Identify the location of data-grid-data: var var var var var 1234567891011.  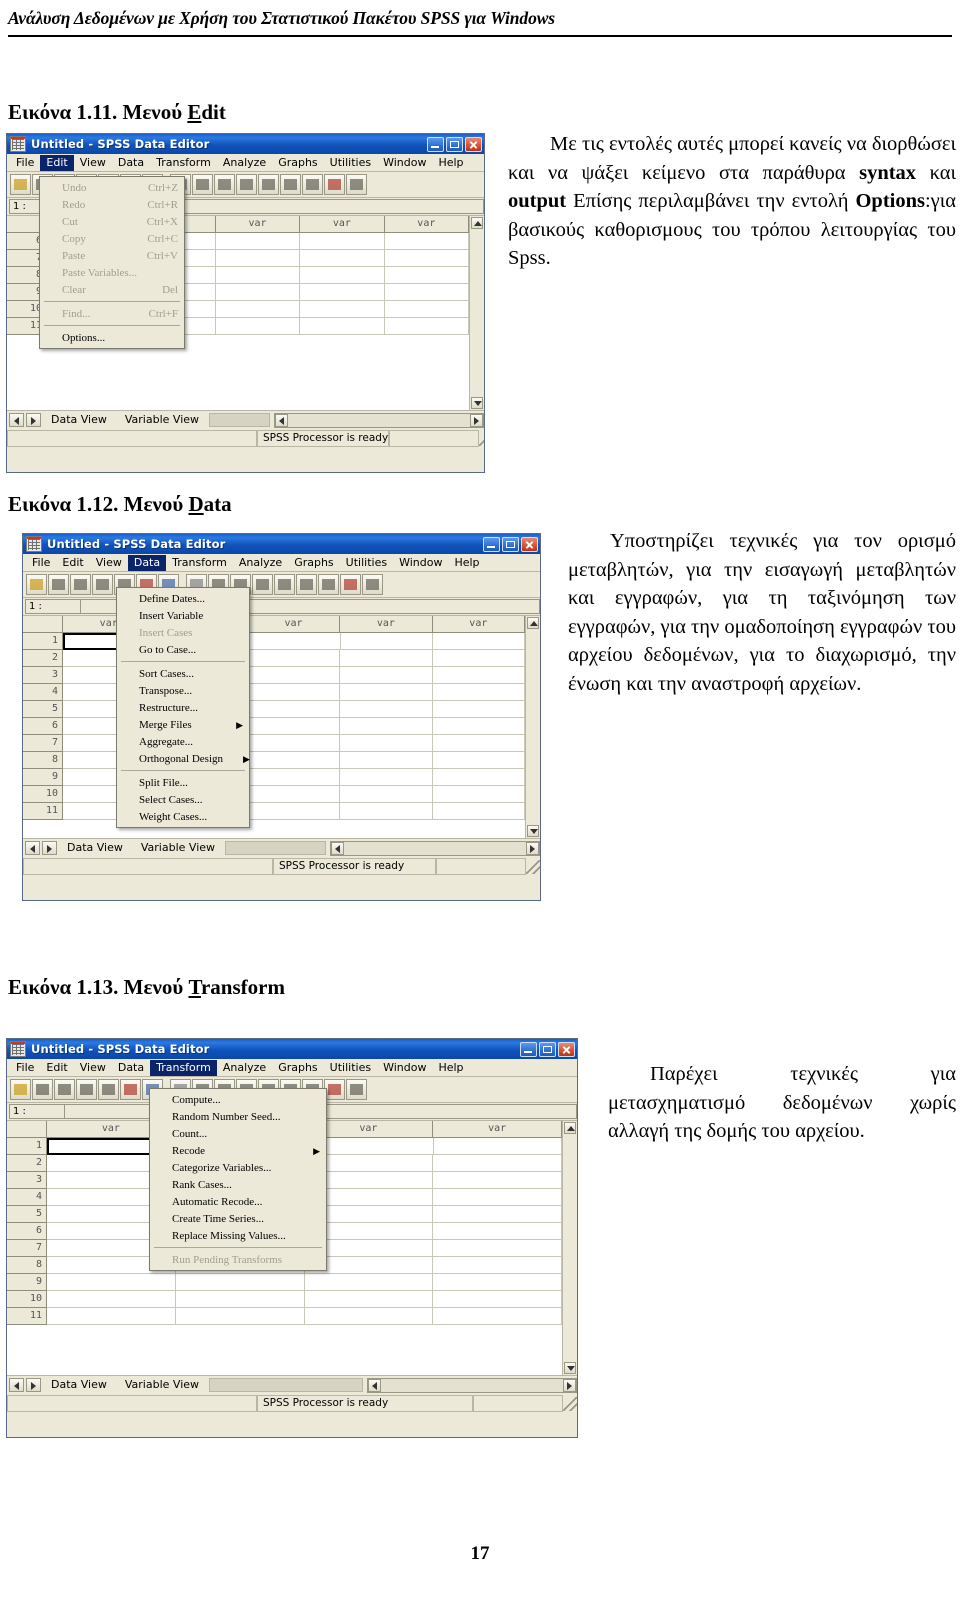
(281, 727).